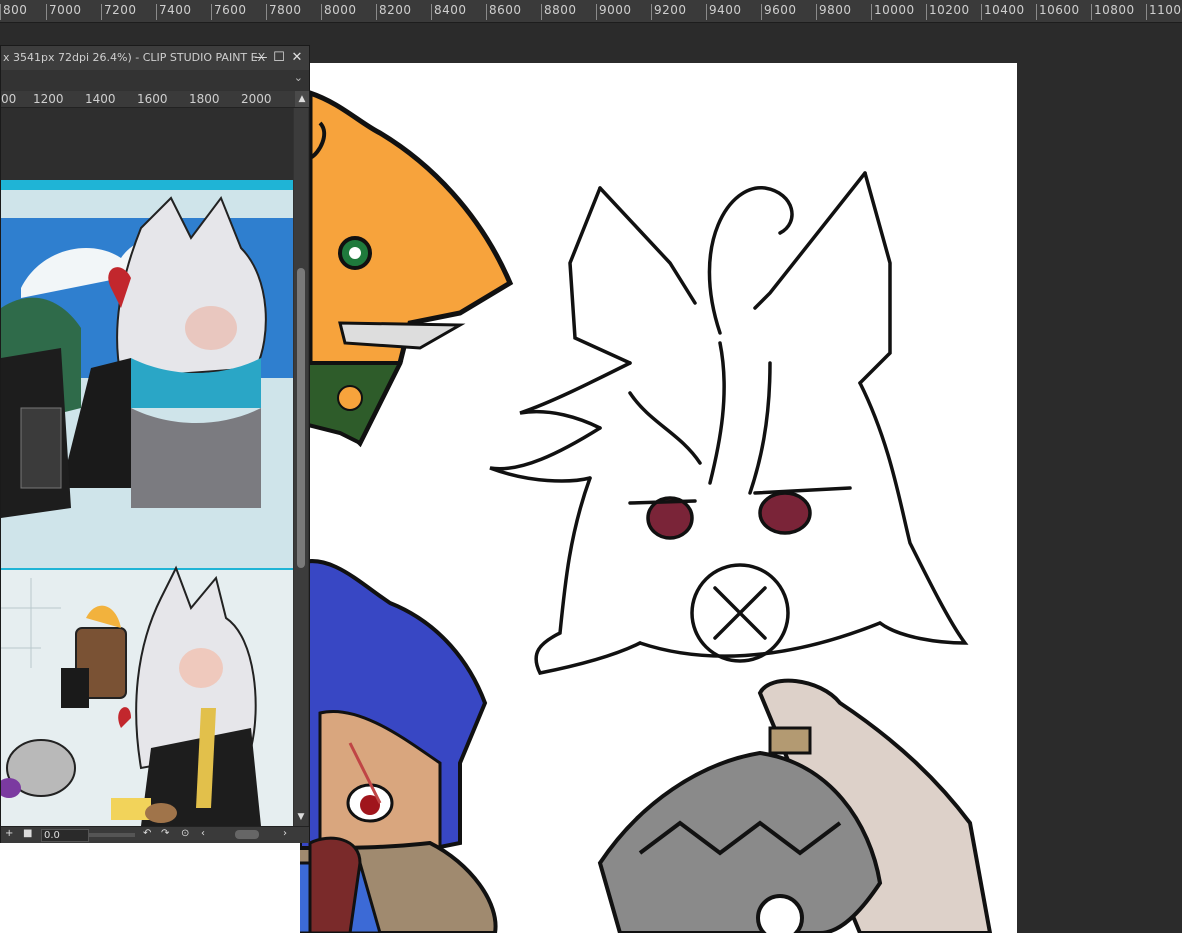 The width and height of the screenshot is (1182, 933). What do you see at coordinates (615, 10) in the screenshot?
I see `ruler-label: 9000` at bounding box center [615, 10].